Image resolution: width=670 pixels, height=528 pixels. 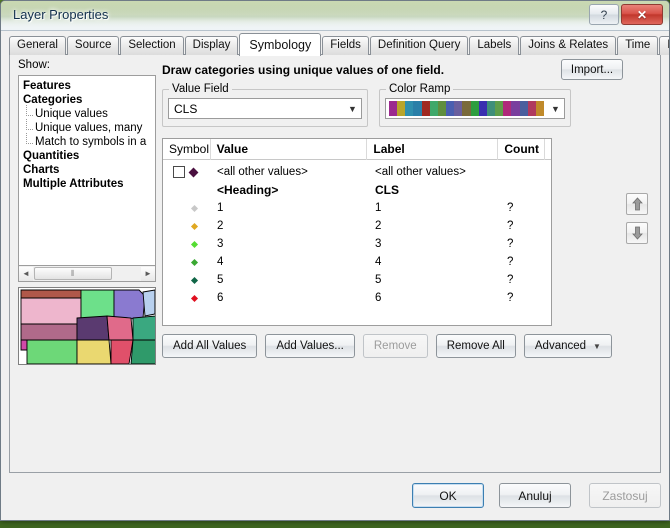 What do you see at coordinates (87, 86) in the screenshot?
I see `tree-item-features: Features` at bounding box center [87, 86].